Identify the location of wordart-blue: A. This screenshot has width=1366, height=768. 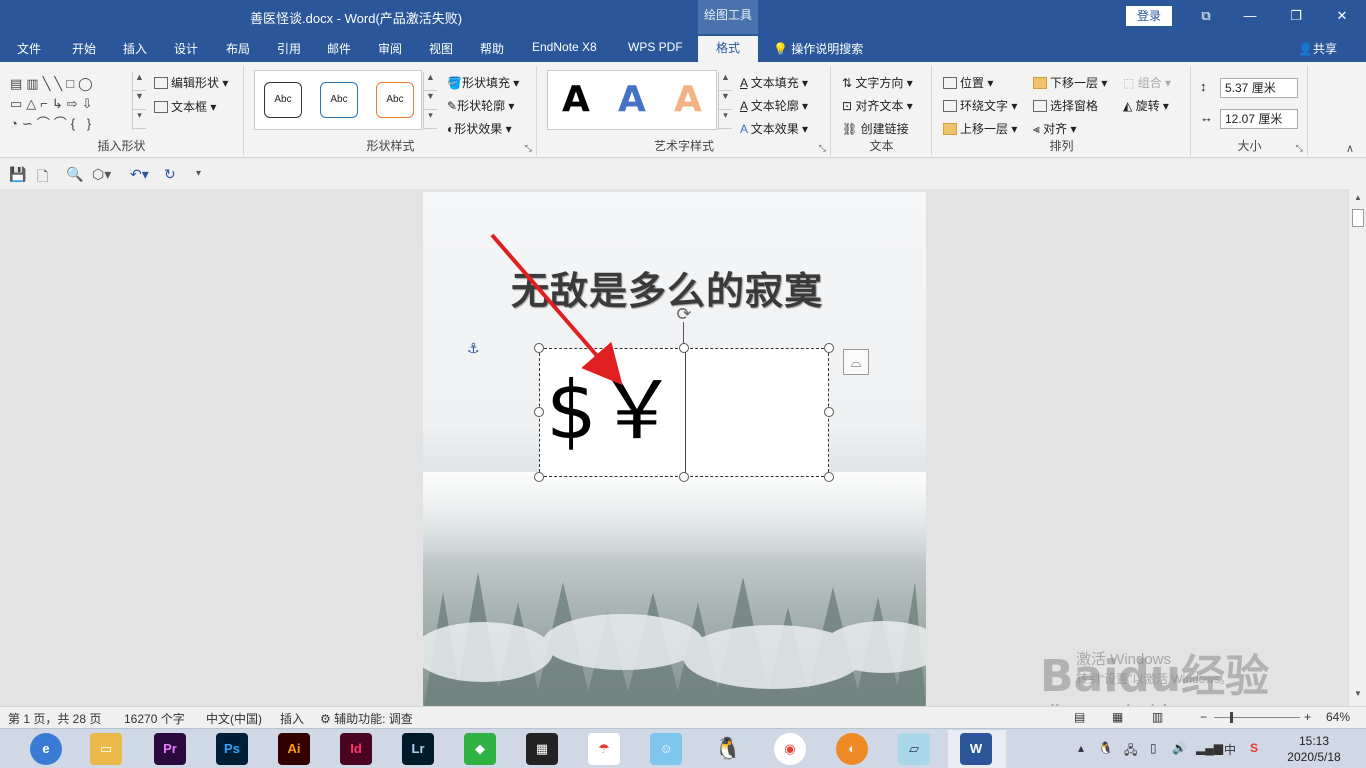
(632, 99).